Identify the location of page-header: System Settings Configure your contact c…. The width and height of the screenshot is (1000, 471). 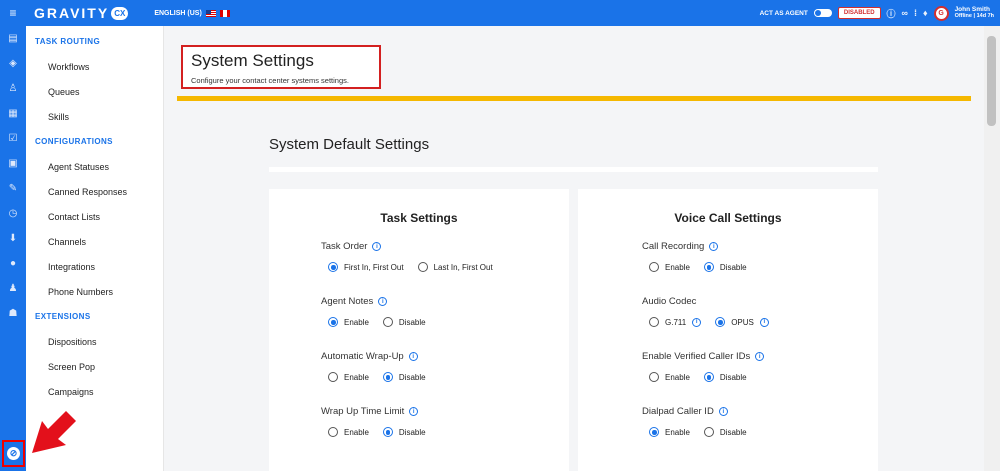
(281, 67).